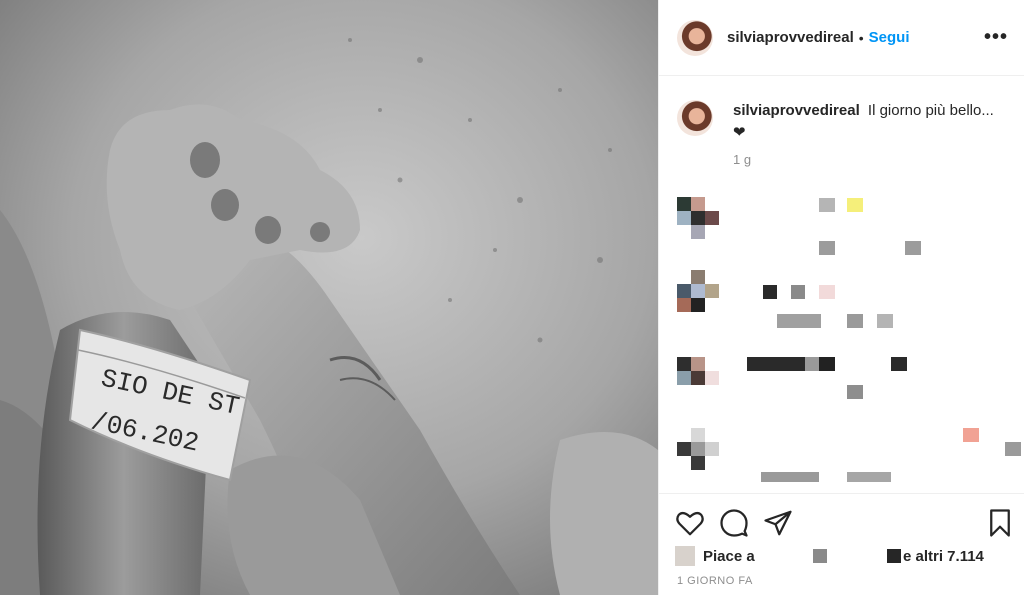  Describe the element at coordinates (796, 110) in the screenshot. I see `caption-username: silviaprovvedireal` at that location.